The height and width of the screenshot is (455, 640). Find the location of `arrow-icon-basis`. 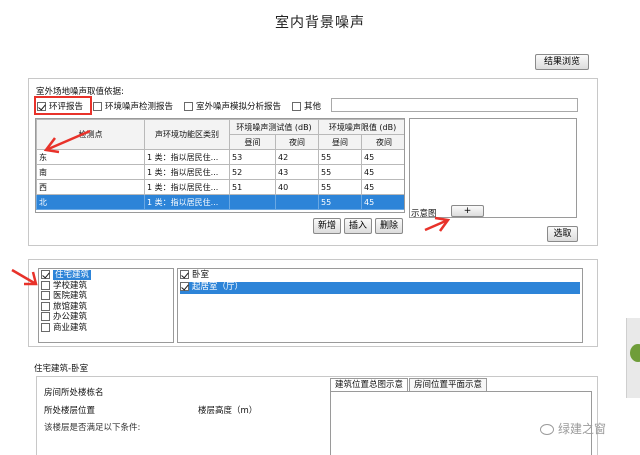

arrow-icon-basis is located at coordinates (67, 141).